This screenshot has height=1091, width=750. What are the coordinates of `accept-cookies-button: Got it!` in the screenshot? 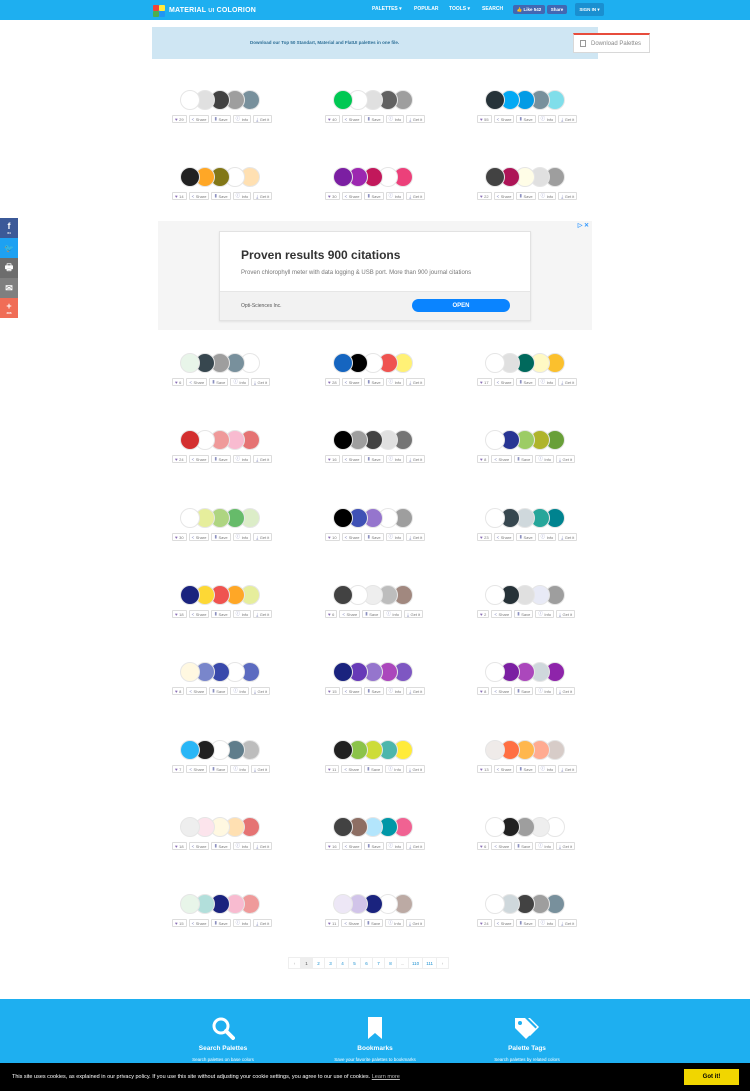 It's located at (711, 1077).